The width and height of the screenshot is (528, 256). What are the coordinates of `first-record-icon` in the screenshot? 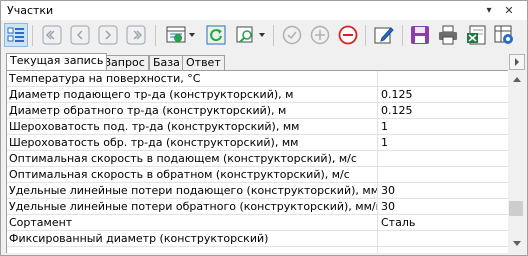 It's located at (52, 35).